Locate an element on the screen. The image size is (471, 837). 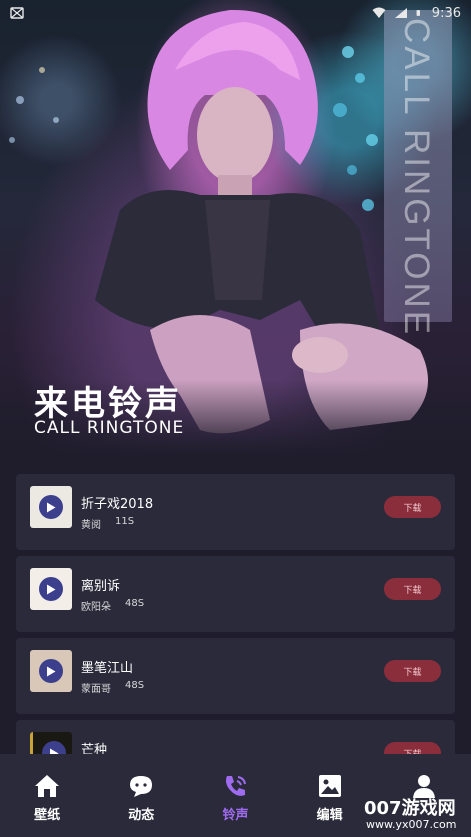
list-item: 离别诉 欧阳朵 48S 下载 is located at coordinates (235, 594).